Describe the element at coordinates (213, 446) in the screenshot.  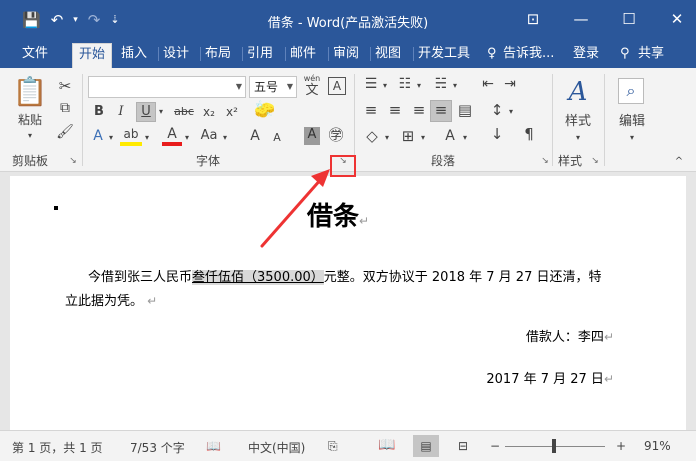
I see `proofing-icon: 📖` at that location.